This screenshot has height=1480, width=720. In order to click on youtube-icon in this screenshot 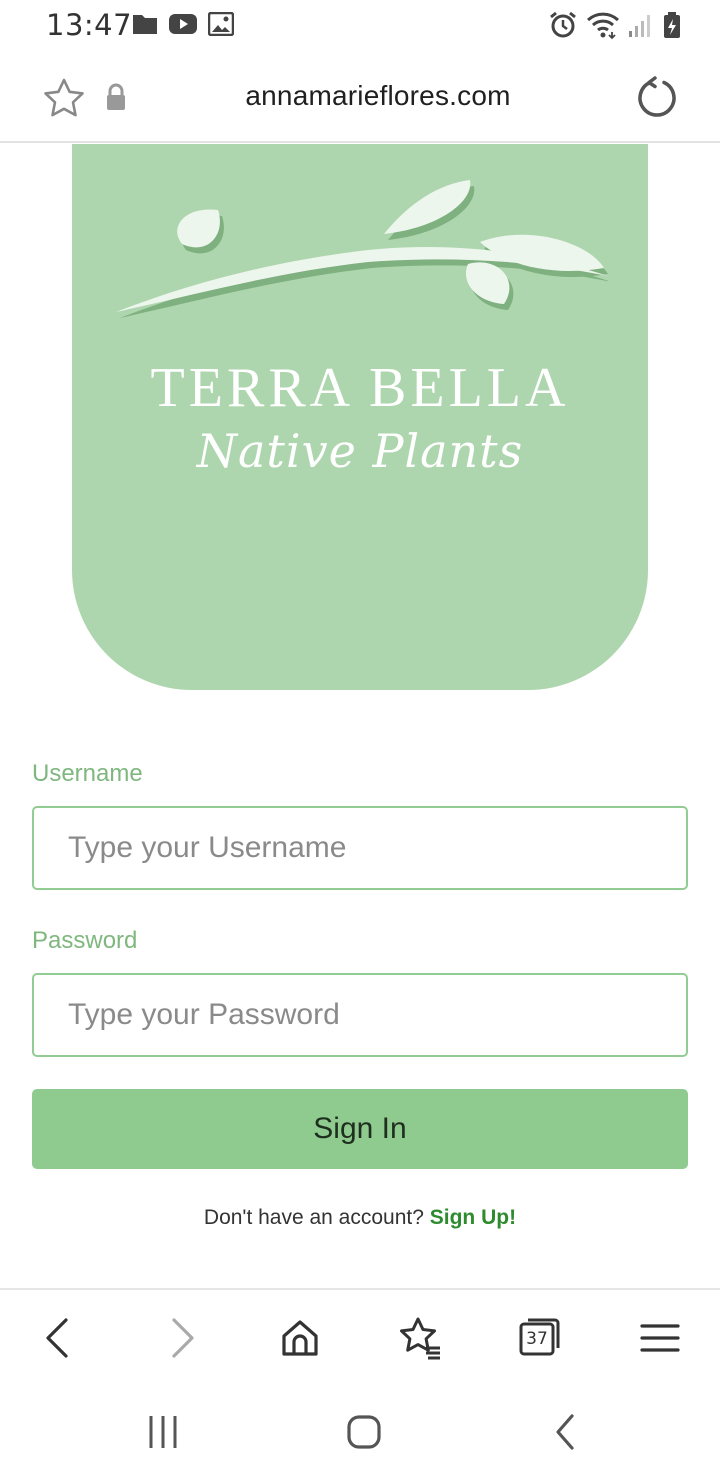, I will do `click(183, 24)`.